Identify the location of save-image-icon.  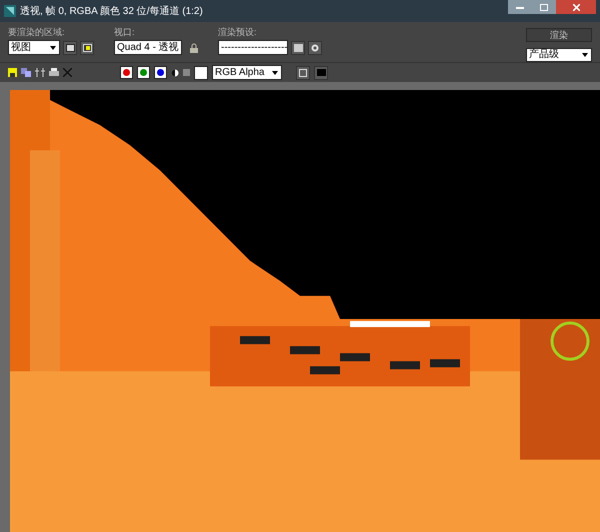
(12, 72).